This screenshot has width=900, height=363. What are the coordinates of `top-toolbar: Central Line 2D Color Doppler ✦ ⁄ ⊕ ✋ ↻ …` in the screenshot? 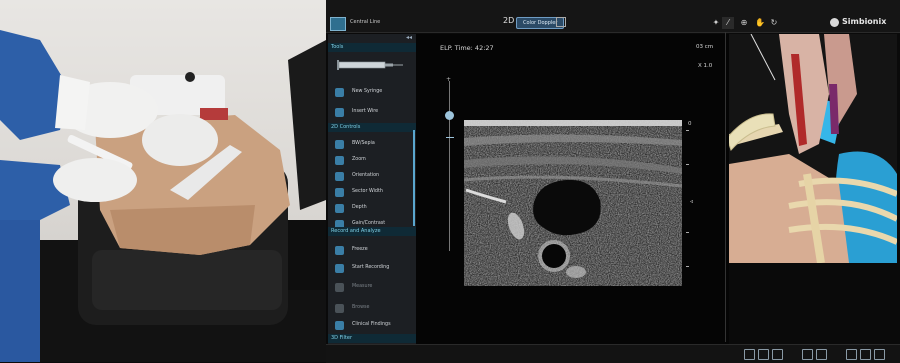 It's located at (613, 16).